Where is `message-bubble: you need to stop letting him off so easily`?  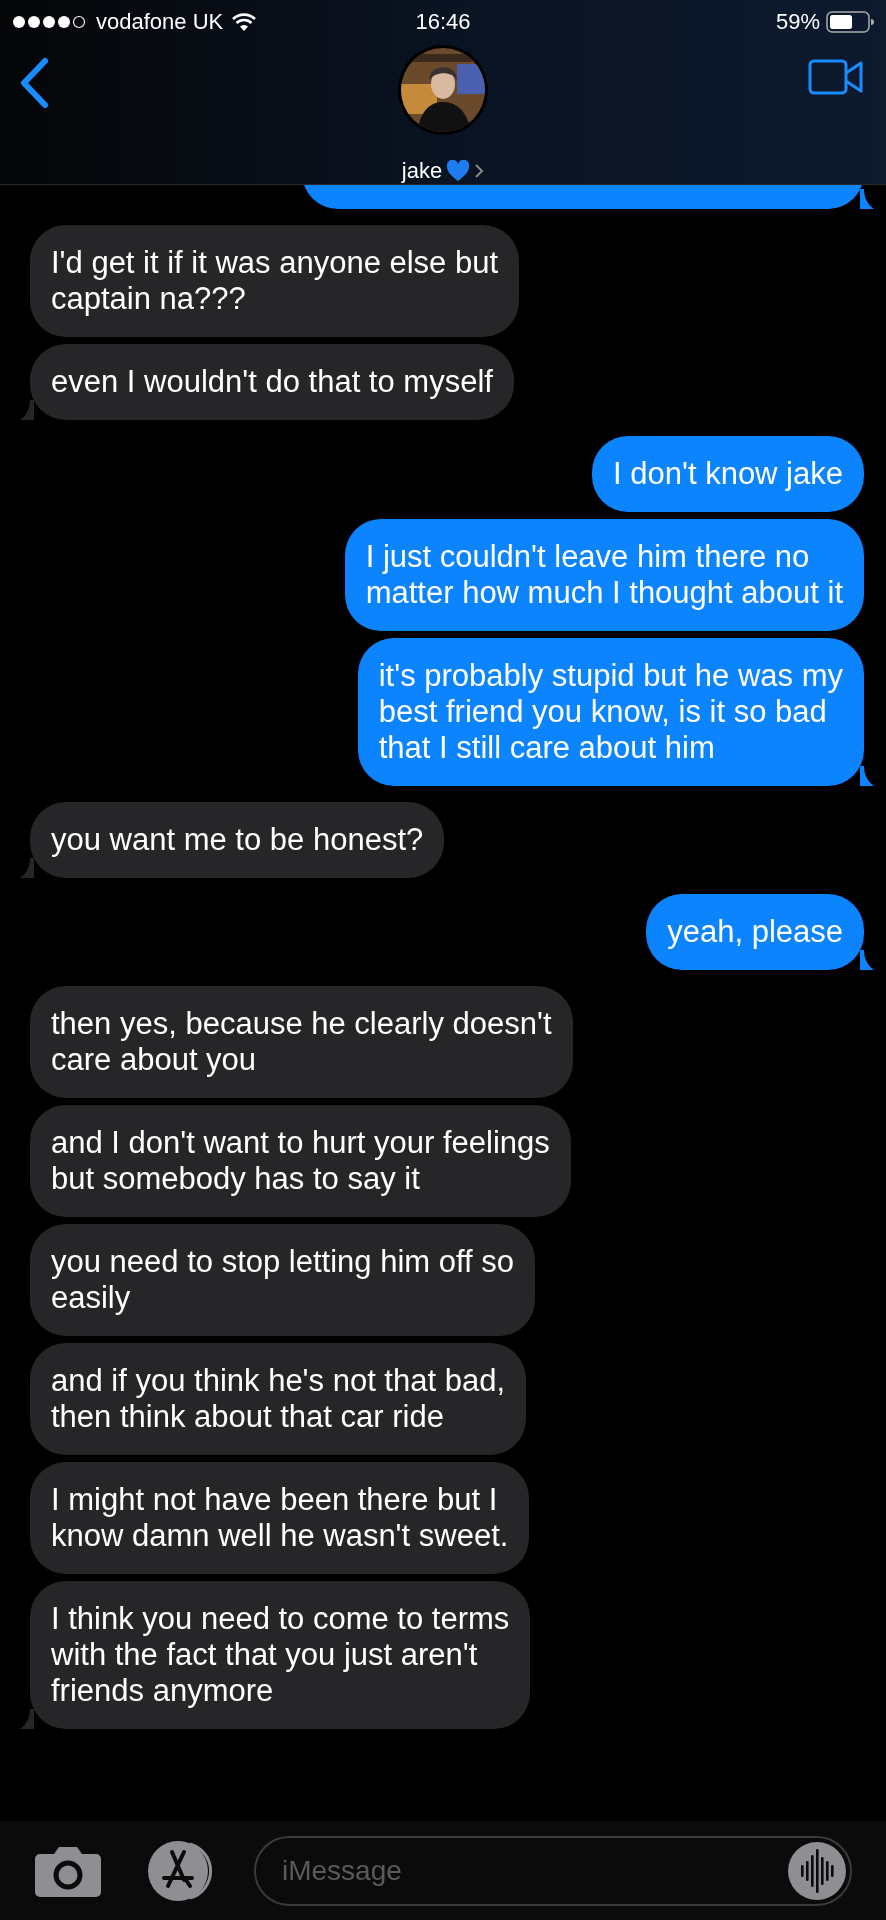
message-bubble: you need to stop letting him off so easily is located at coordinates (282, 1280).